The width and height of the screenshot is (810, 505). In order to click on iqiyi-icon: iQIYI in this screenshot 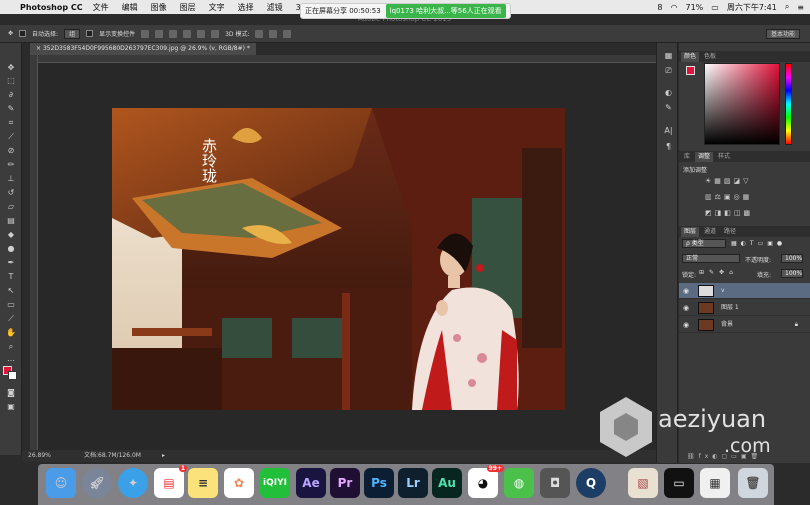, I will do `click(275, 483)`.